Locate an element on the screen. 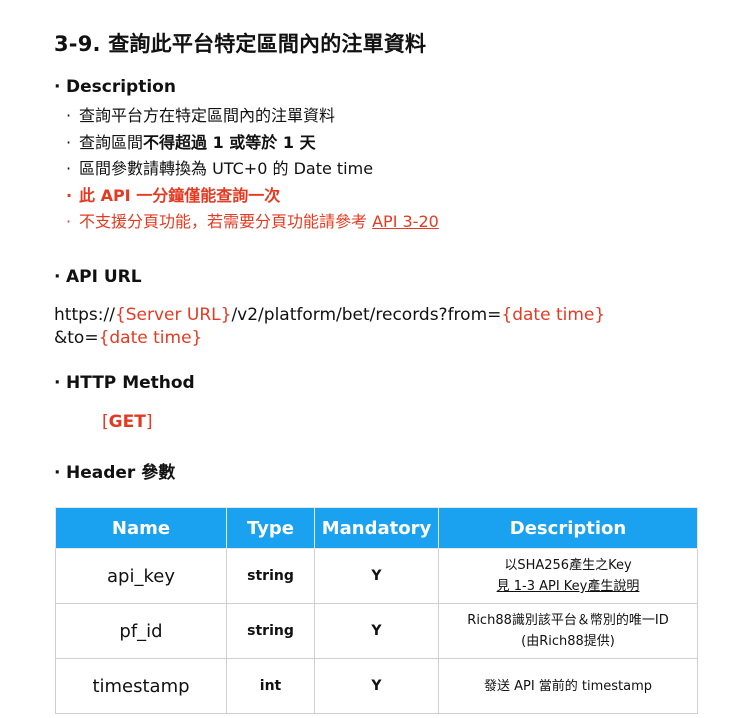 Image resolution: width=748 pixels, height=718 pixels. list-item: · 區間參數請轉換為 UTC+0 的 Date time is located at coordinates (220, 168).